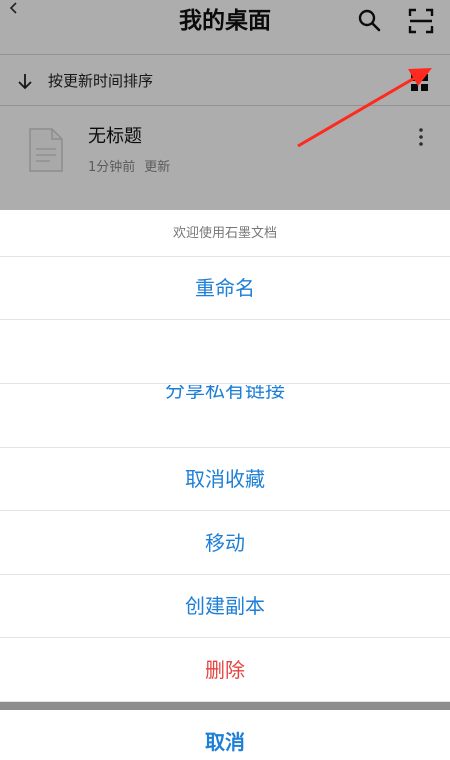 The width and height of the screenshot is (450, 760). What do you see at coordinates (225, 706) in the screenshot?
I see `sheet-separator` at bounding box center [225, 706].